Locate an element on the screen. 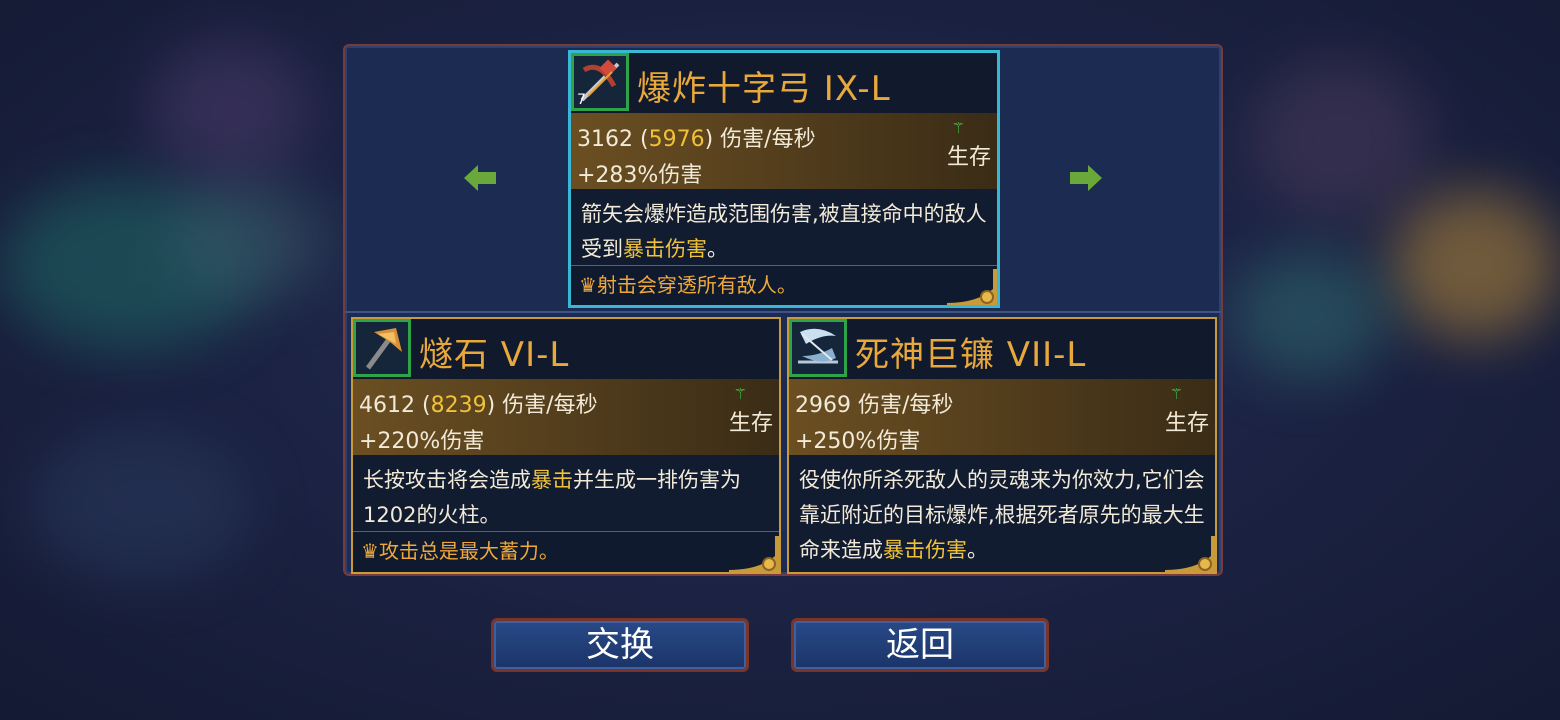  description-section: 箭矢会爆炸造成范围伤害,被直接命中的敌人受到暴击伤害。 is located at coordinates (784, 227).